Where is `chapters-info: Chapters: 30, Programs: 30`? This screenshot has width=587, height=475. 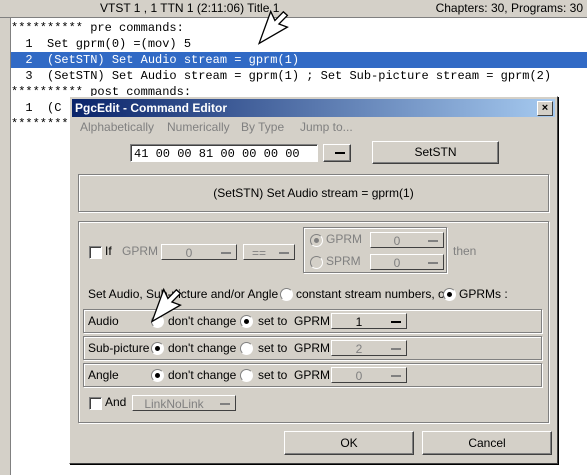
chapters-info: Chapters: 30, Programs: 30 is located at coordinates (509, 8).